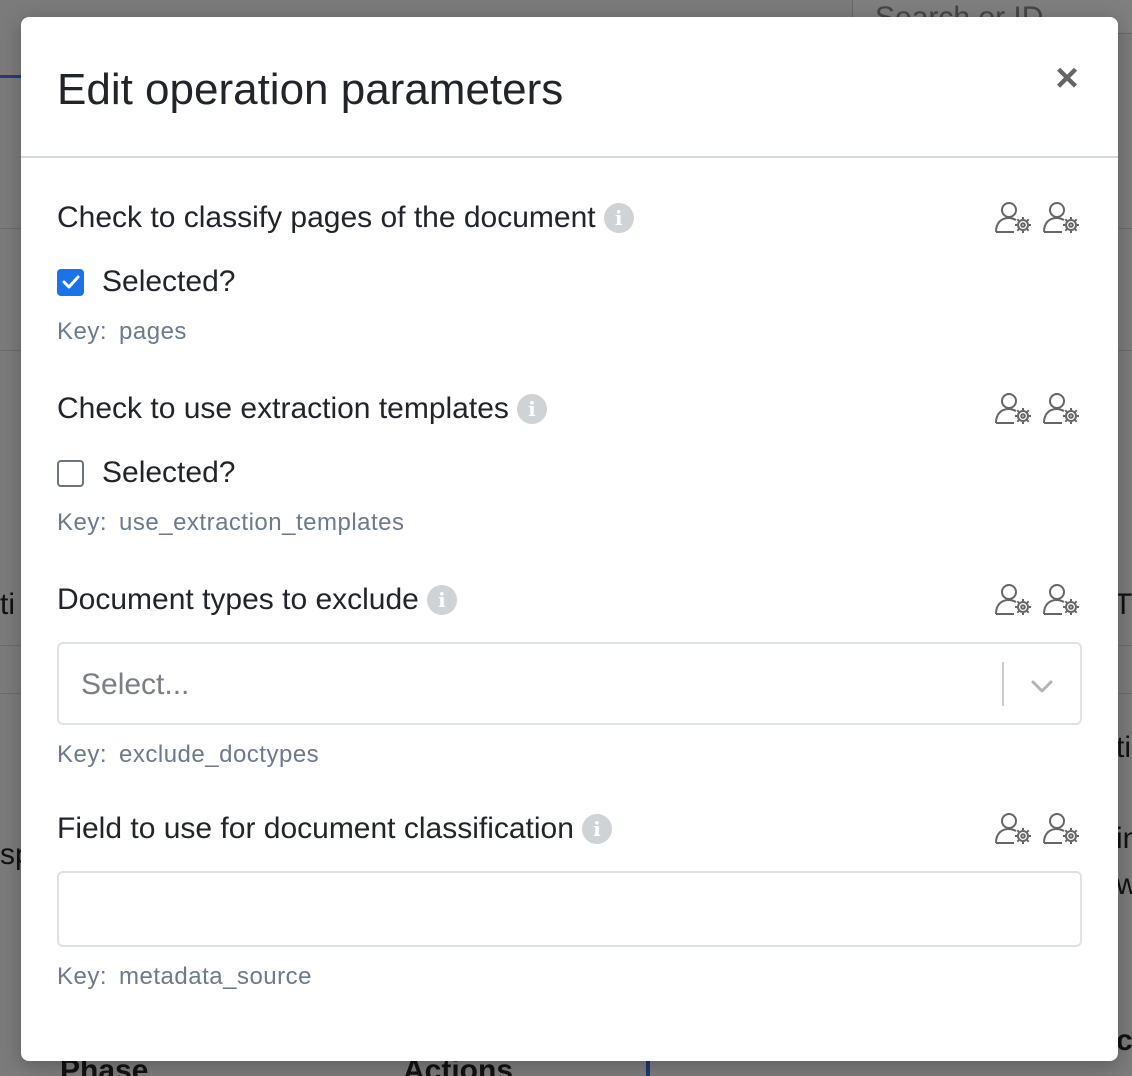  What do you see at coordinates (569, 332) in the screenshot?
I see `field-key: Key: pages` at bounding box center [569, 332].